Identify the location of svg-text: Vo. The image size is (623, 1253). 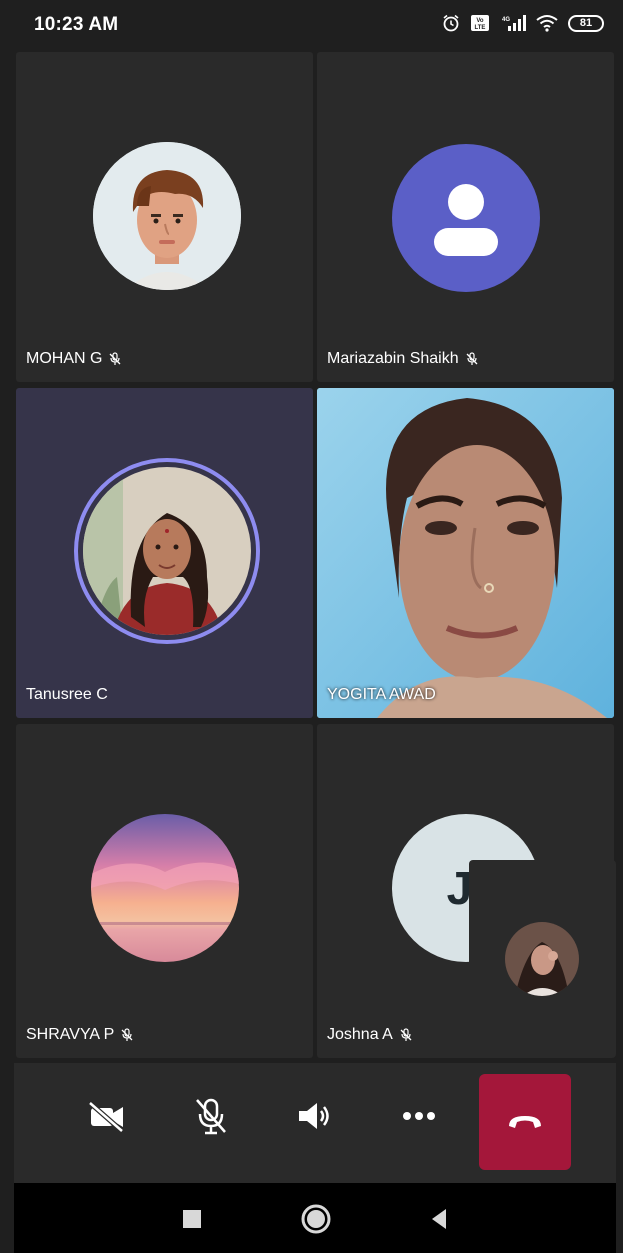
(480, 21).